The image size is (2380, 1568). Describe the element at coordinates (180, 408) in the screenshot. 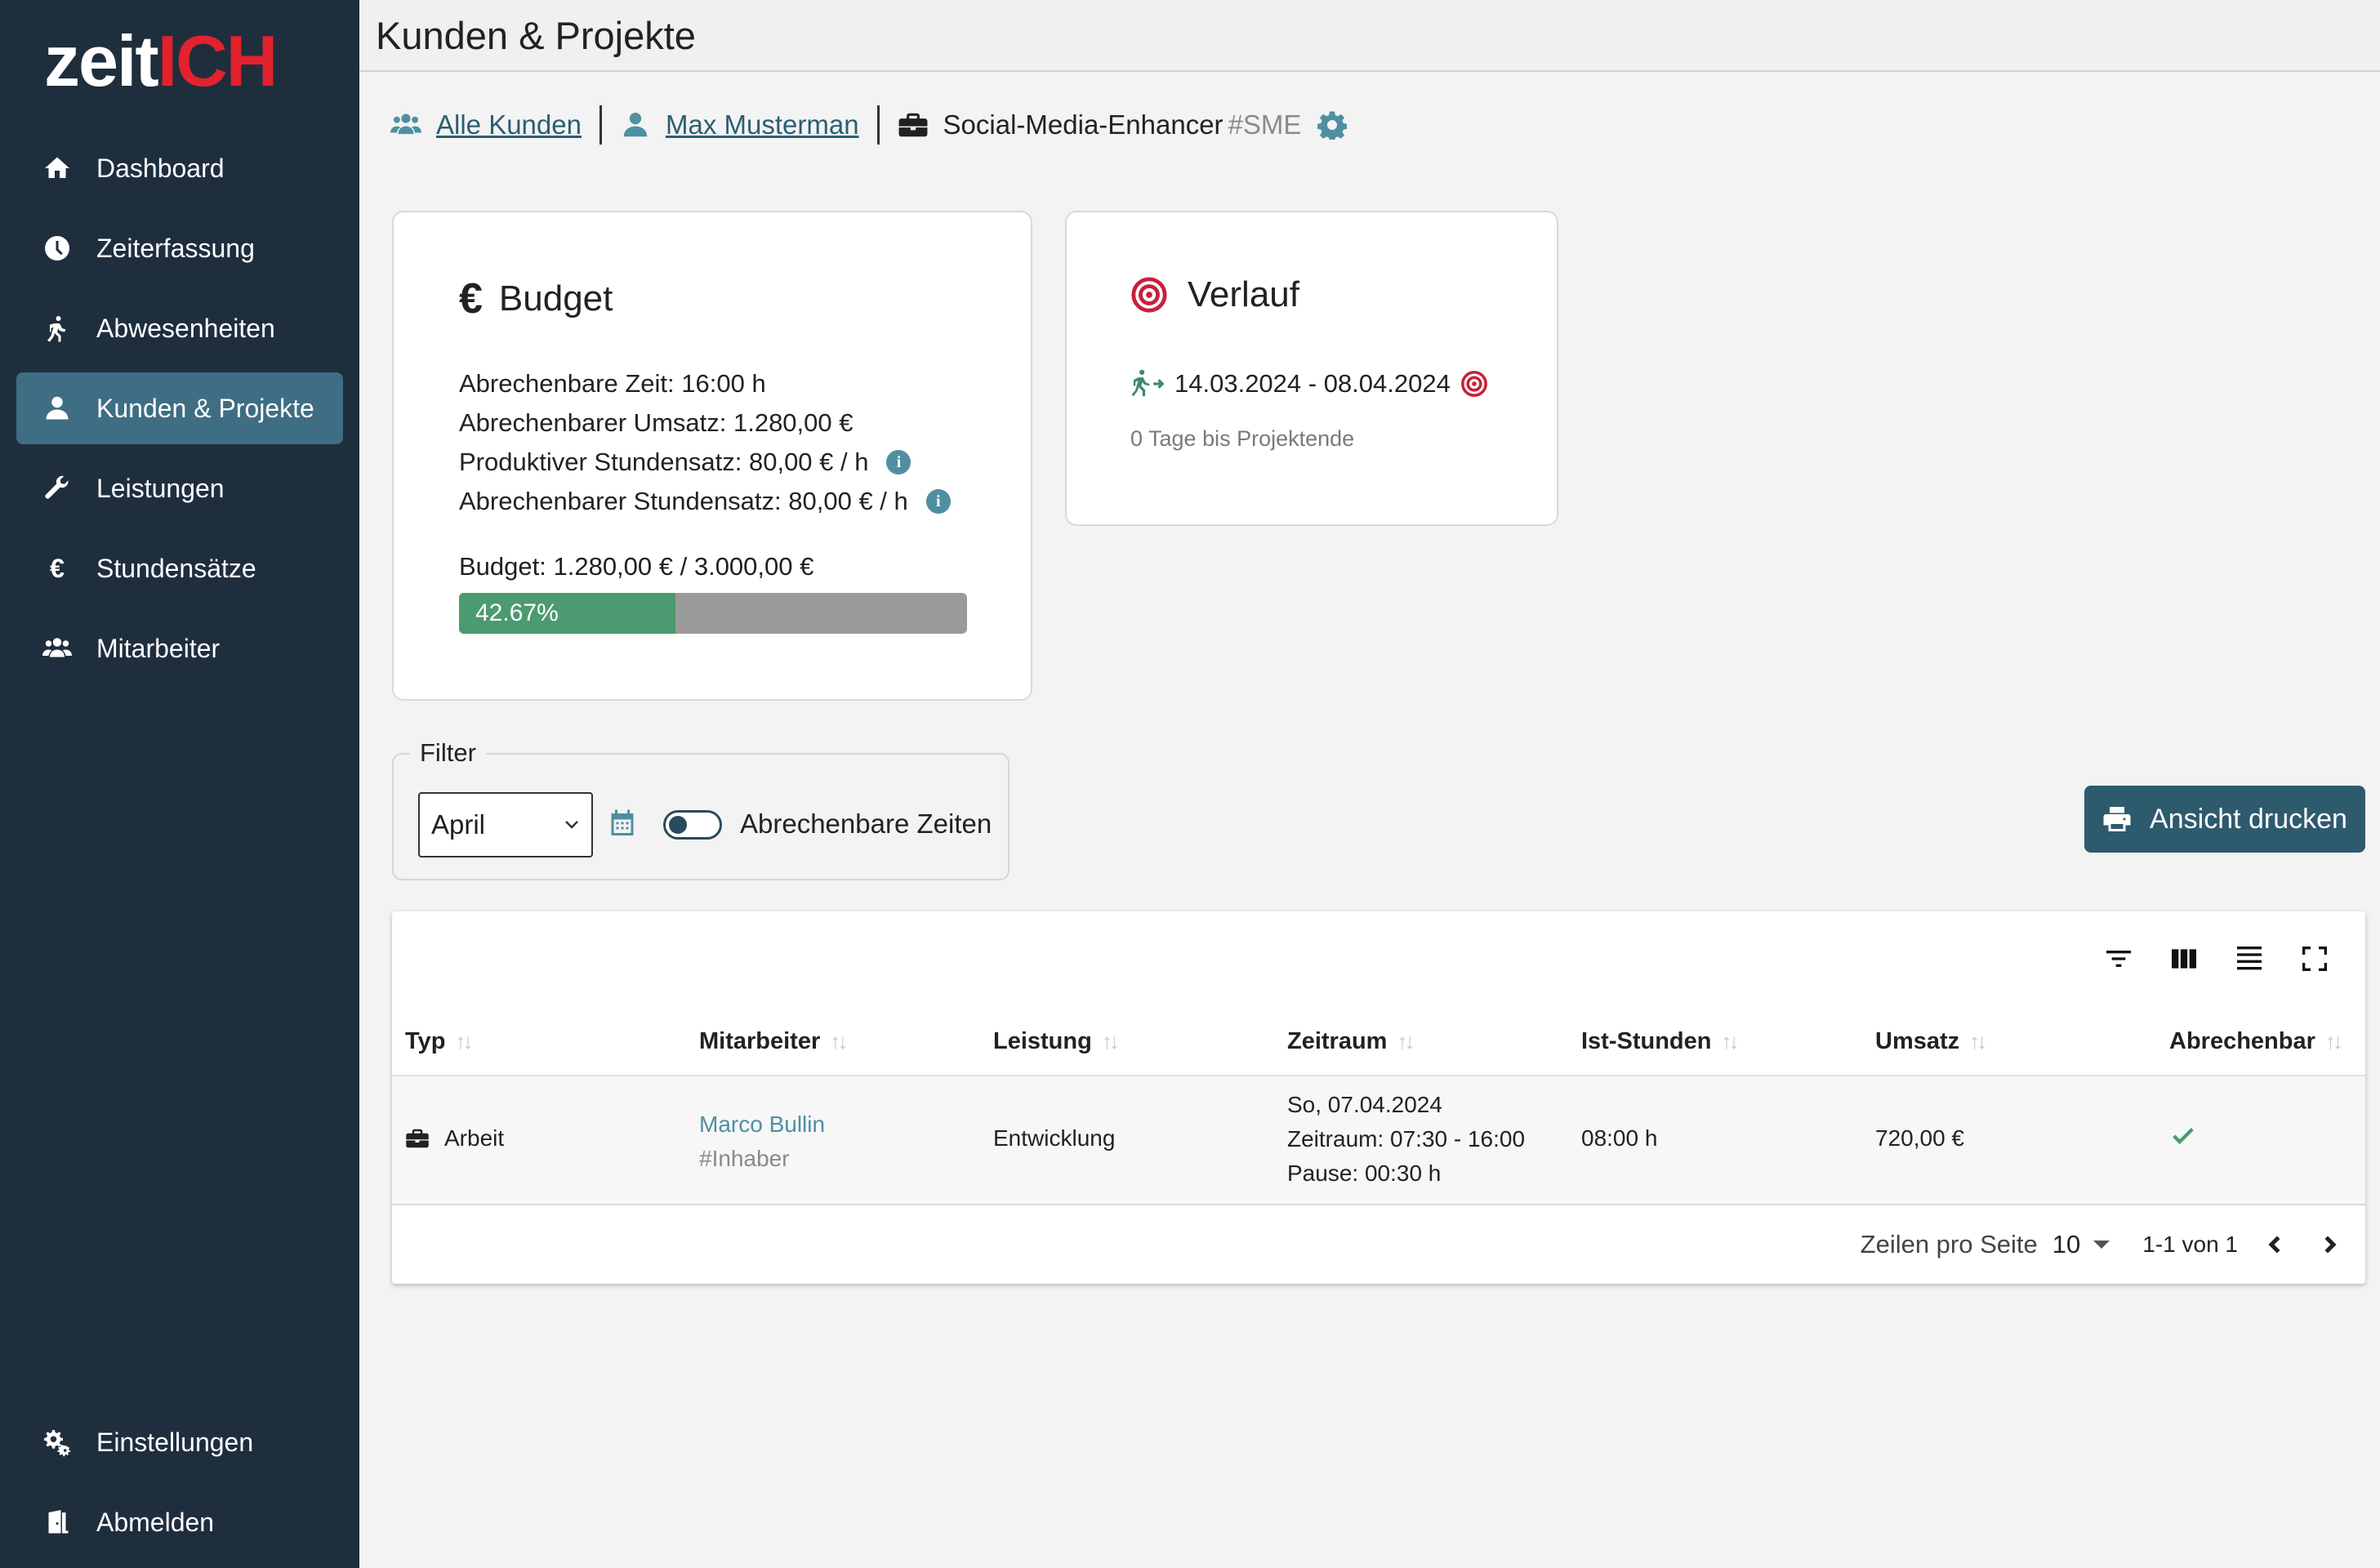

I see `sidebar-item-kunden-projekte: Kunden & Projekte` at that location.